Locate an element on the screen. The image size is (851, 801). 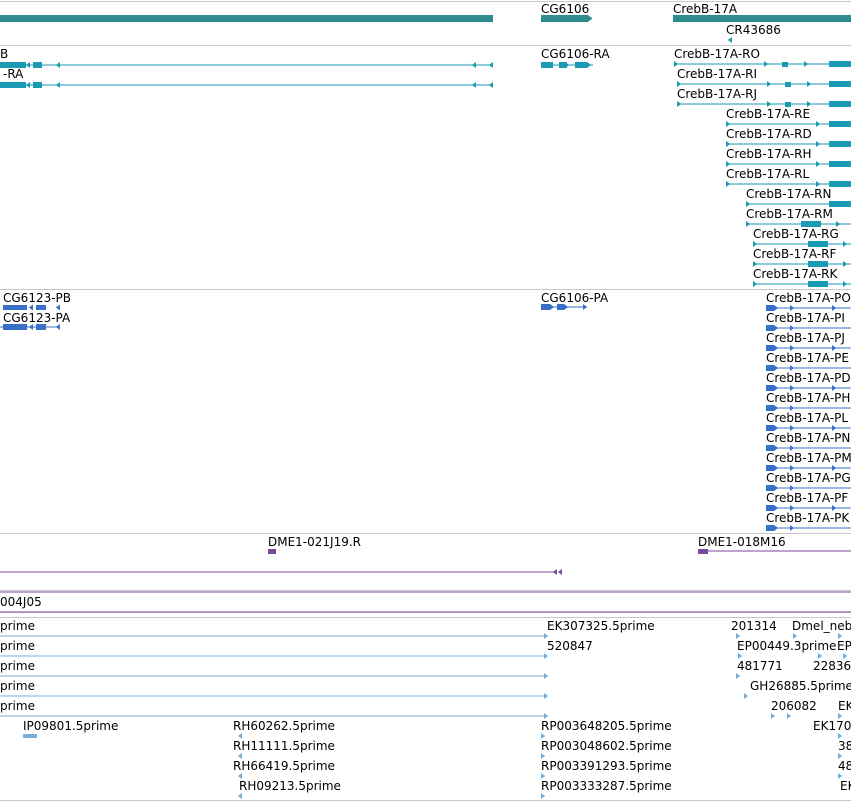
protein-label: CG6106-PA is located at coordinates (575, 298).